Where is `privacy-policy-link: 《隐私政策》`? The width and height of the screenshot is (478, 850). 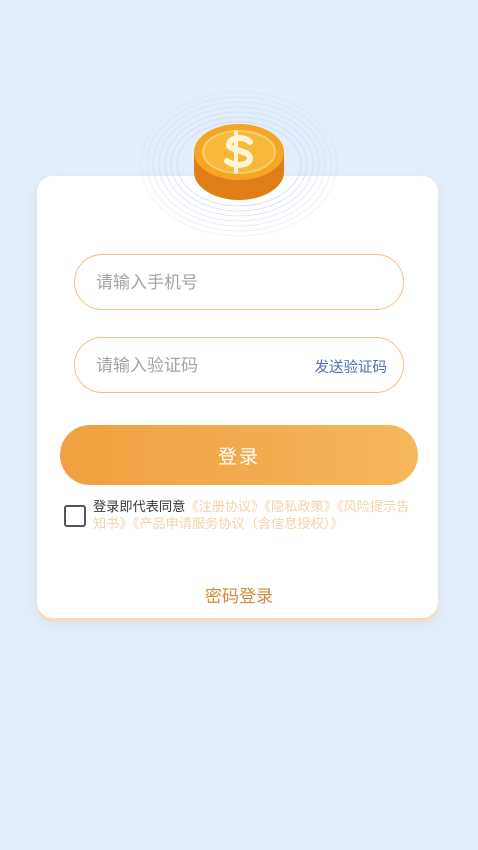 privacy-policy-link: 《隐私政策》 is located at coordinates (300, 507).